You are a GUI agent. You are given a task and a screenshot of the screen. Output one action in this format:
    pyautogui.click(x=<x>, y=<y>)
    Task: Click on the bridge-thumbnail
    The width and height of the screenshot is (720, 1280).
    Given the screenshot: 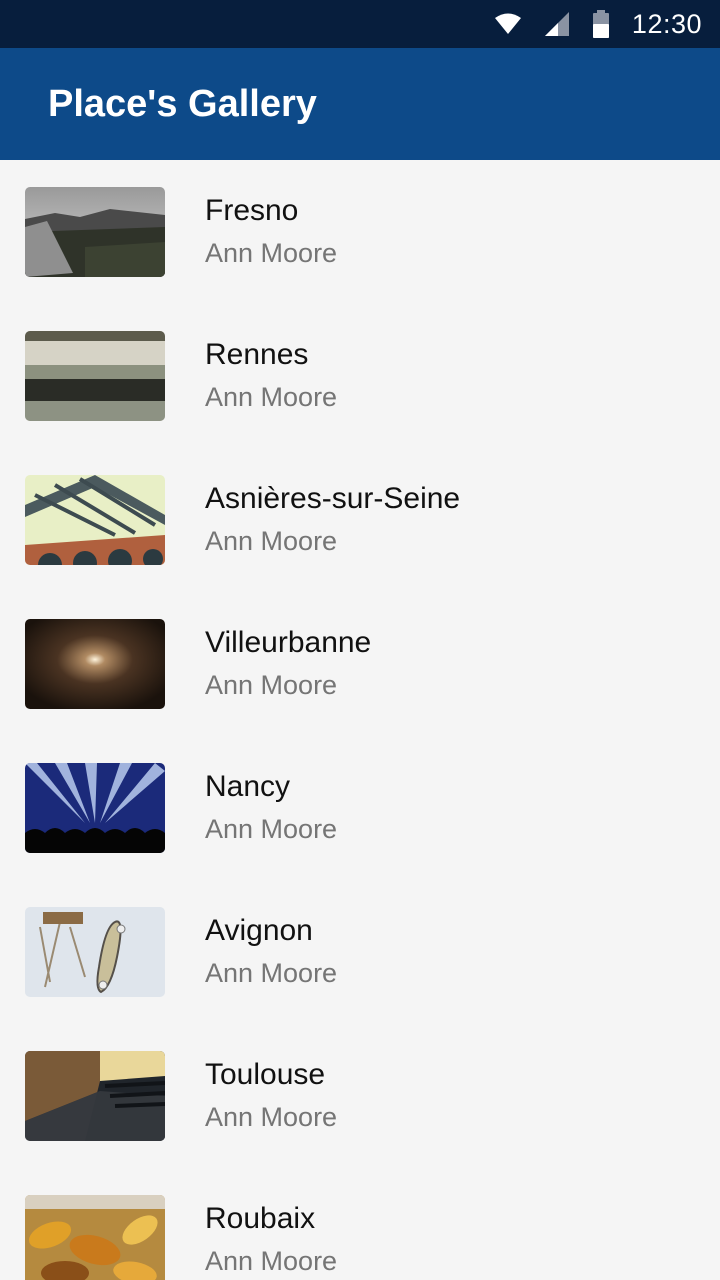 What is the action you would take?
    pyautogui.click(x=95, y=520)
    